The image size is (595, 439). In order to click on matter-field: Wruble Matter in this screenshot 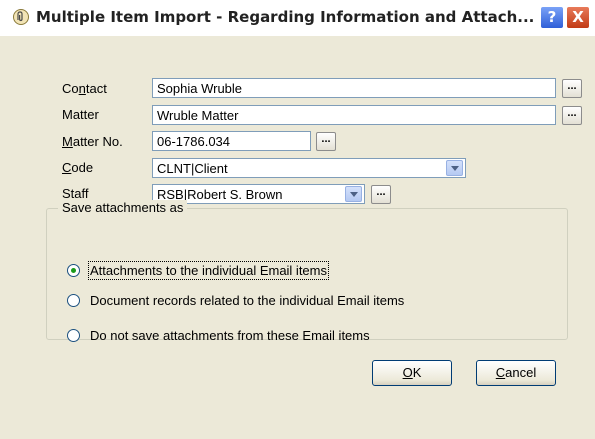, I will do `click(354, 115)`.